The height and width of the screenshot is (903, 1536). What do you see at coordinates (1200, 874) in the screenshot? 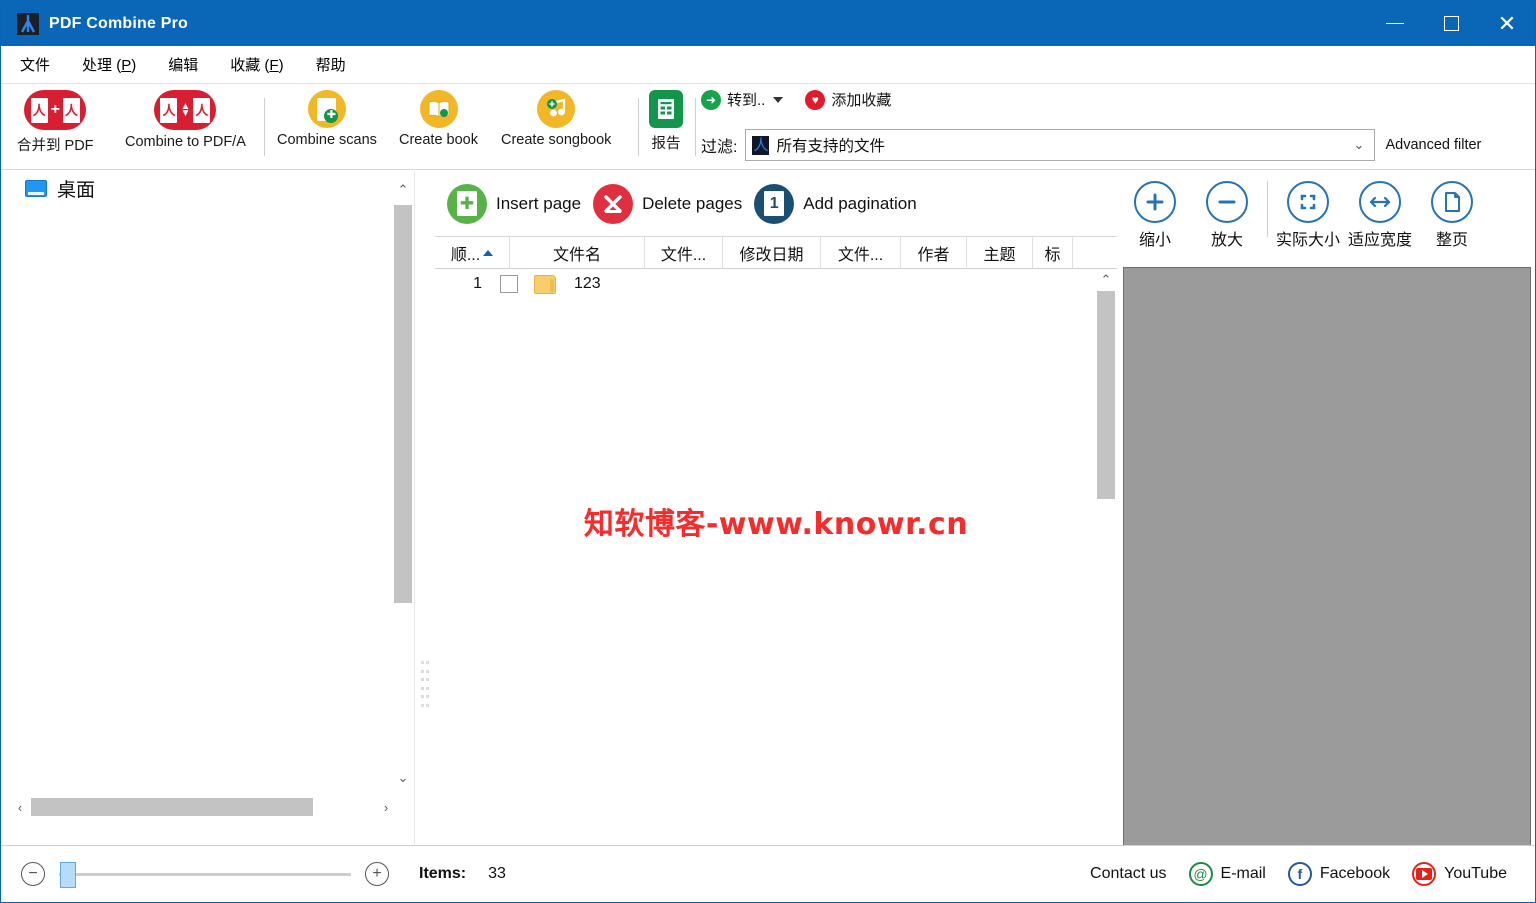
I see `email-icon: @` at bounding box center [1200, 874].